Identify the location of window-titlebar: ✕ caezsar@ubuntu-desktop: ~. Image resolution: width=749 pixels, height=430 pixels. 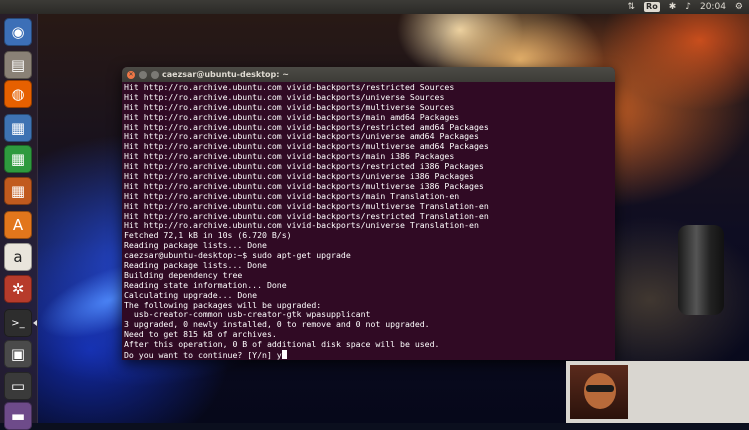
(368, 74).